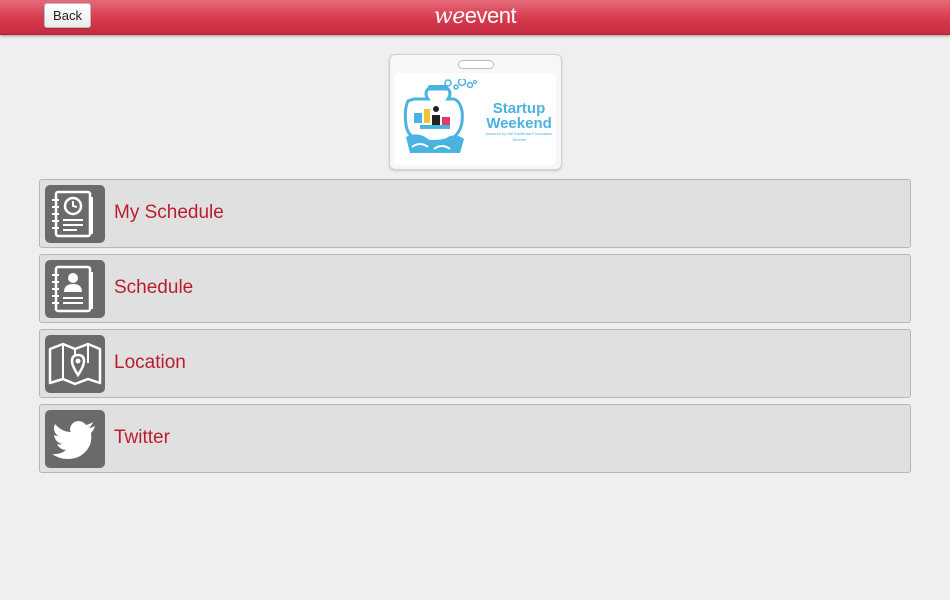  Describe the element at coordinates (75, 439) in the screenshot. I see `twitter-bird-icon` at that location.